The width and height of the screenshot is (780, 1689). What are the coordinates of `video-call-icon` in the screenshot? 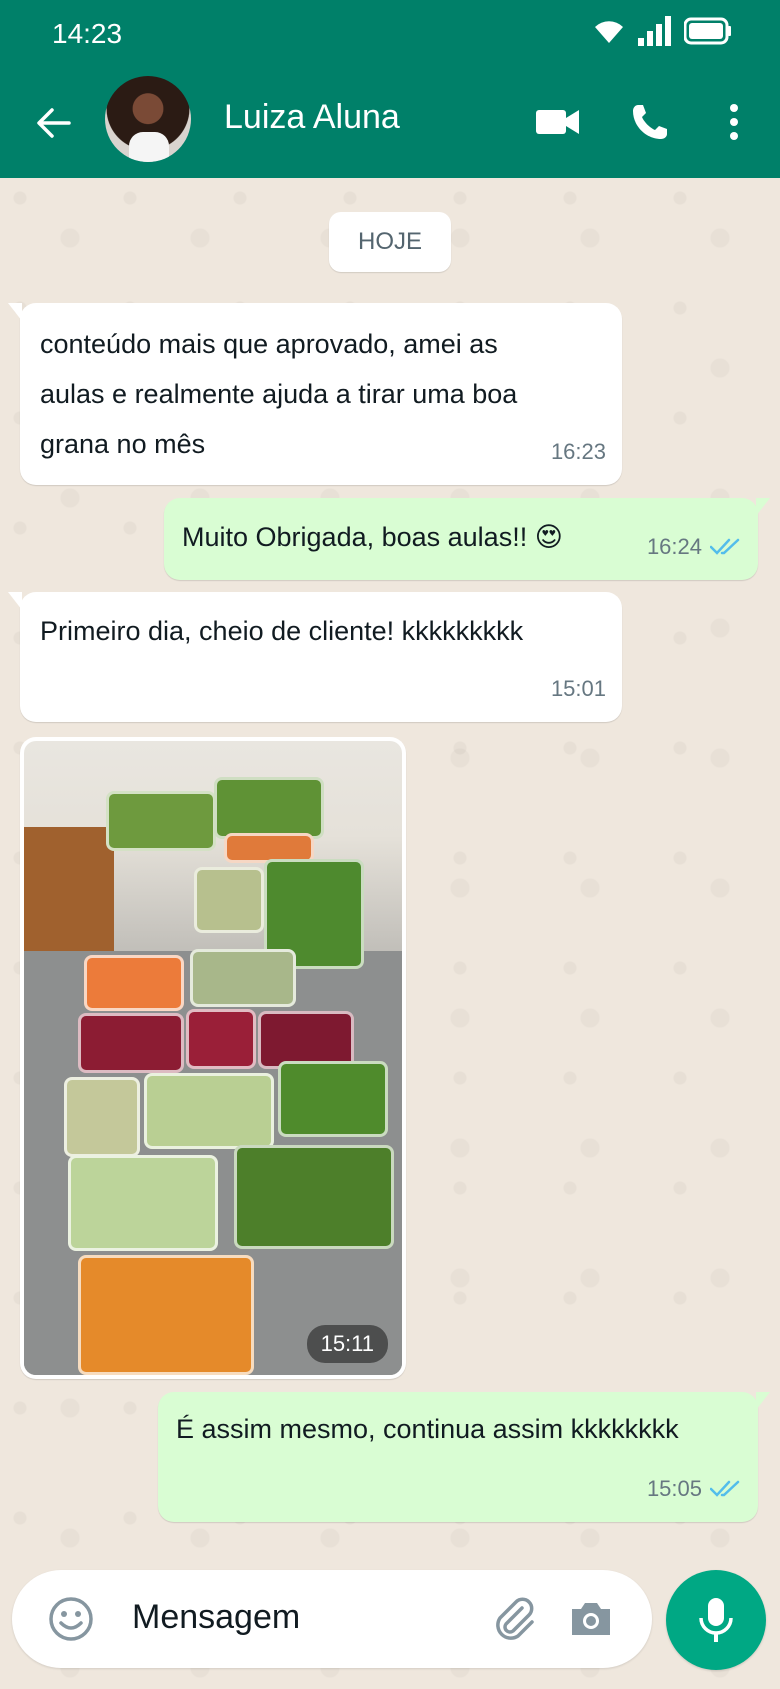 It's located at (557, 122).